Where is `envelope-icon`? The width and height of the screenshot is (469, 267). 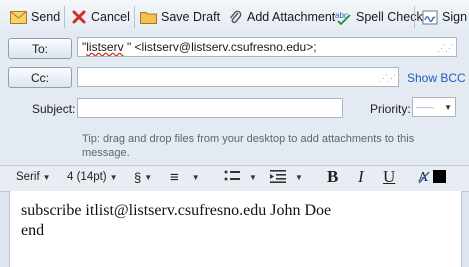 envelope-icon is located at coordinates (18, 17).